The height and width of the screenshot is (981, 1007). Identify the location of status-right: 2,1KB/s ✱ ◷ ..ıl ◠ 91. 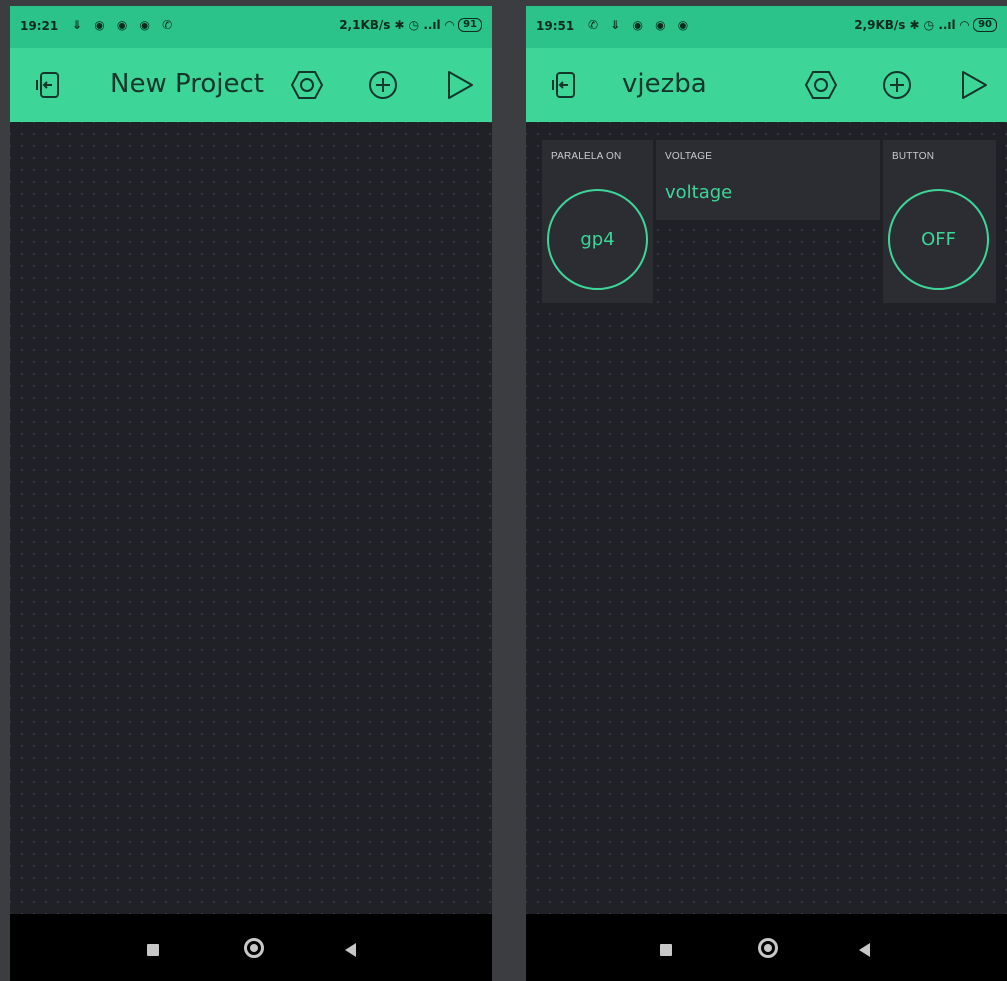
(410, 25).